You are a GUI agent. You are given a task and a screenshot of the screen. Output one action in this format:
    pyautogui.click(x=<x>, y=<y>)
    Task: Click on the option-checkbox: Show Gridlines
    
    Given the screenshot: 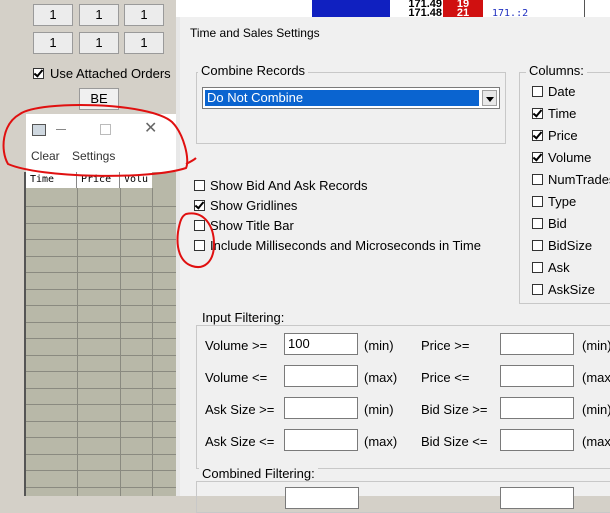 What is the action you would take?
    pyautogui.click(x=245, y=205)
    